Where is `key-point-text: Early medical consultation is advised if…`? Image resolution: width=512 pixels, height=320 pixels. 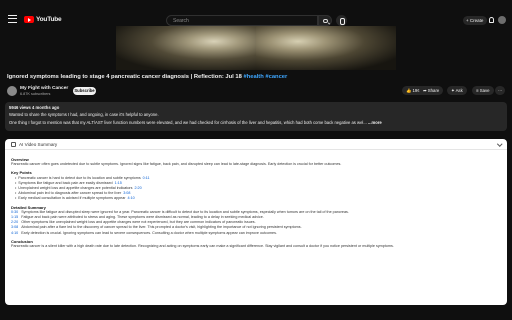
key-point-text: Early medical consultation is advised if… is located at coordinates (72, 198).